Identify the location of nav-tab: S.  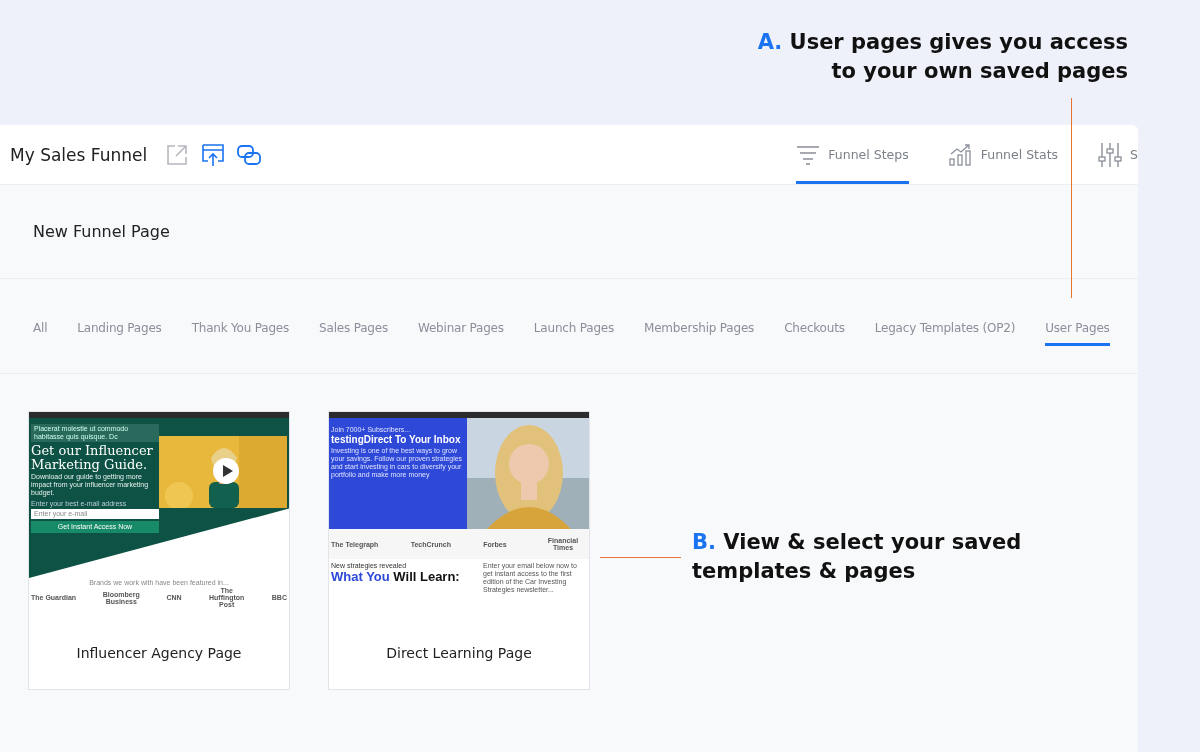
(1118, 154).